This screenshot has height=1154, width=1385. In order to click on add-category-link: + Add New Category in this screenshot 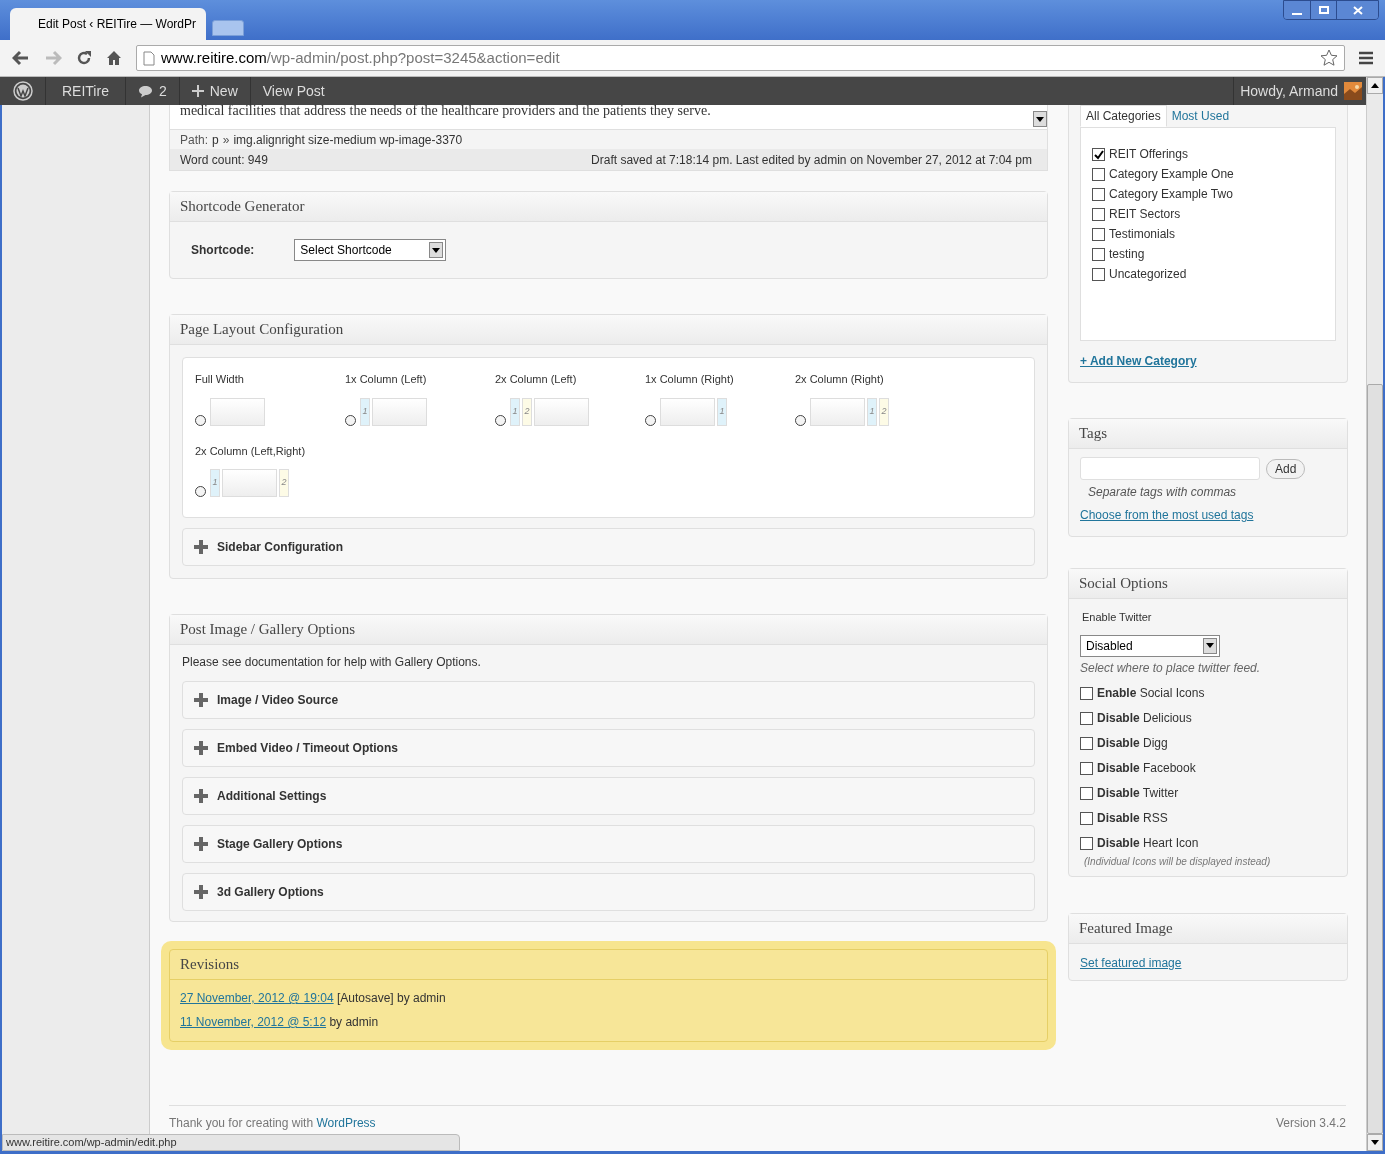, I will do `click(1208, 361)`.